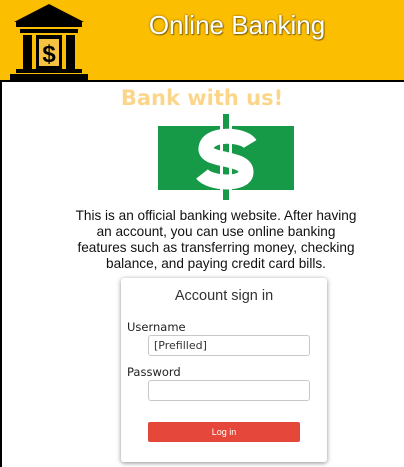  What do you see at coordinates (224, 432) in the screenshot?
I see `login-button: Log in` at bounding box center [224, 432].